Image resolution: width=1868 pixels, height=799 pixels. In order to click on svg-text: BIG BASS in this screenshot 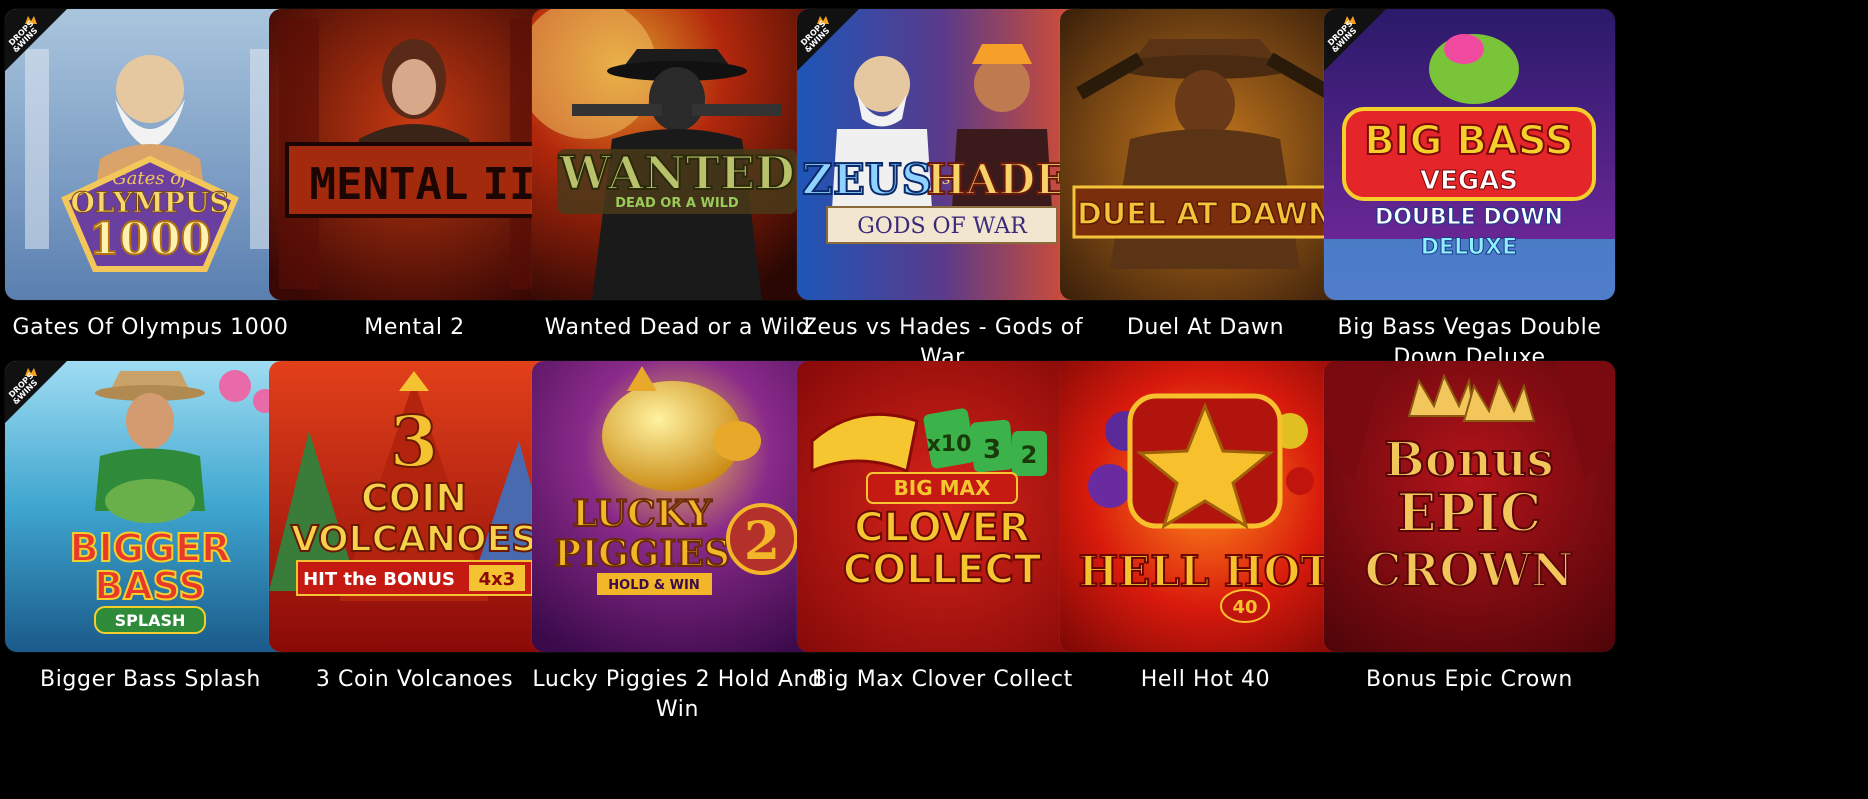, I will do `click(1468, 141)`.